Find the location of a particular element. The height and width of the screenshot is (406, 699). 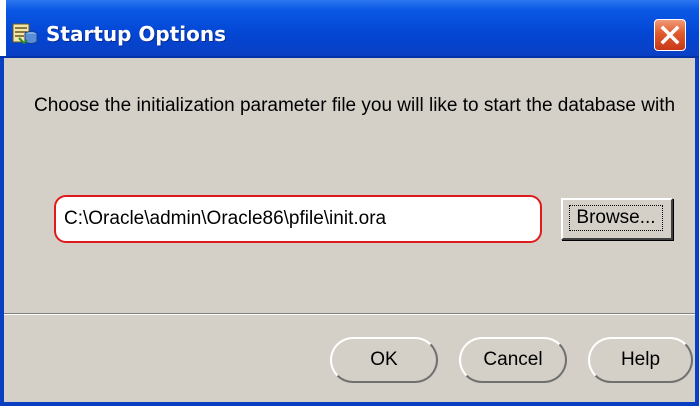

parameter-file-input is located at coordinates (297, 219).